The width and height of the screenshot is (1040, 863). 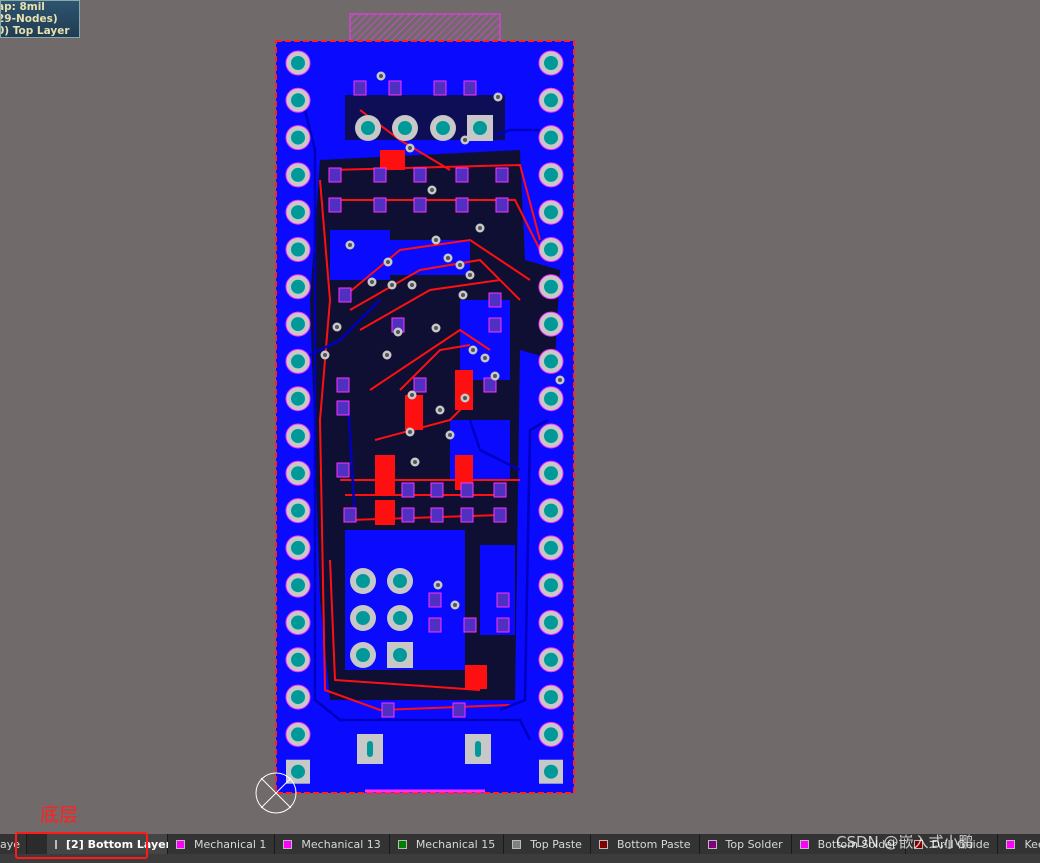 I want to click on layer-tab: Keep-Out Layer, so click(x=1019, y=844).